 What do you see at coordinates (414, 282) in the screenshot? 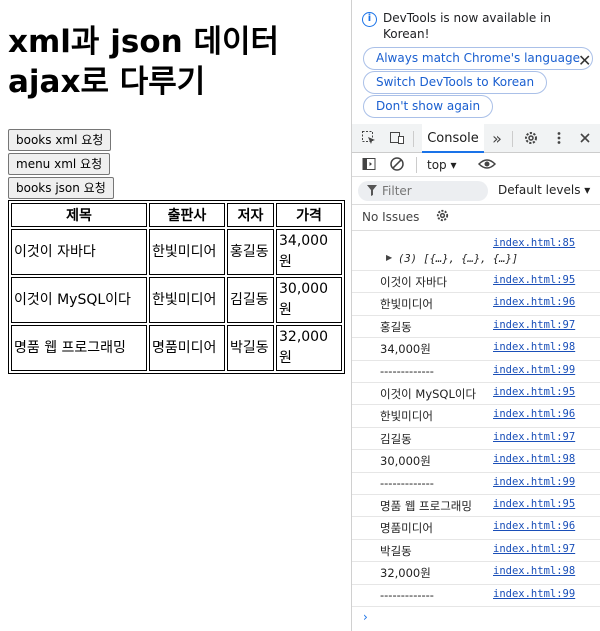
I see `log-message: 이것이 자바다` at bounding box center [414, 282].